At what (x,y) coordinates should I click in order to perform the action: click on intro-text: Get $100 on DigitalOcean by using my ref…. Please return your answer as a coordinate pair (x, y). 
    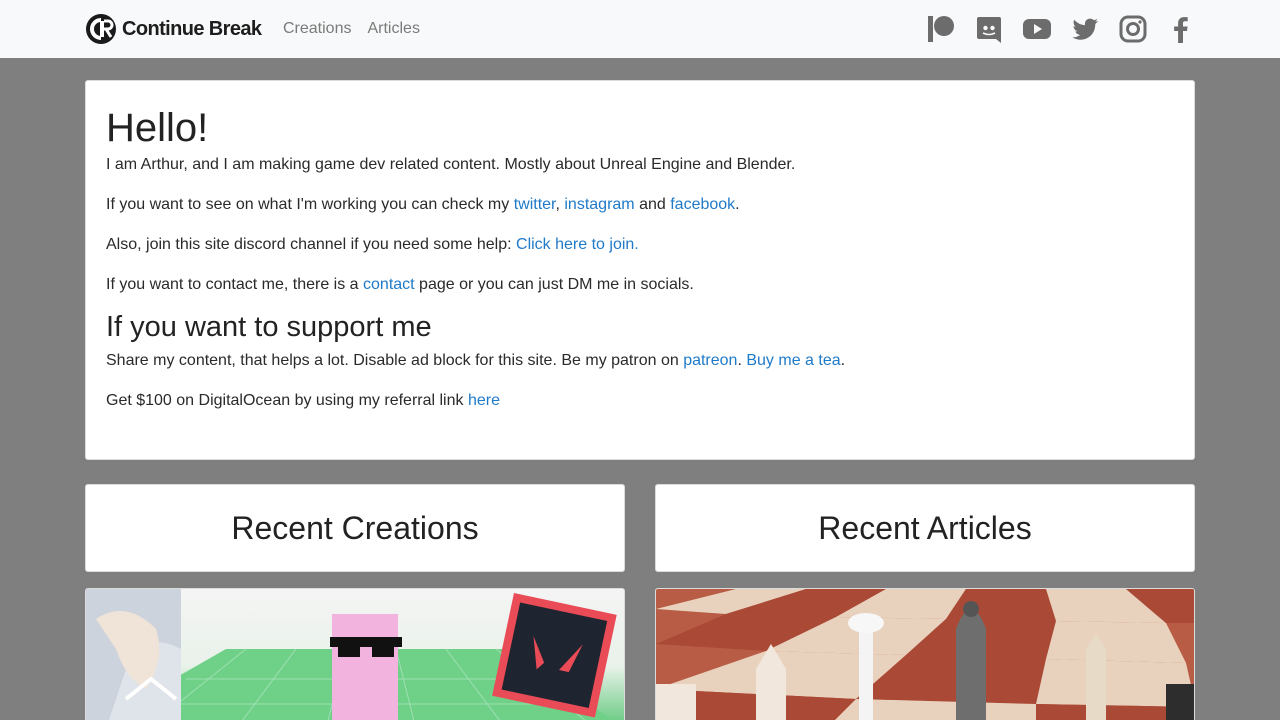
    Looking at the image, I should click on (287, 400).